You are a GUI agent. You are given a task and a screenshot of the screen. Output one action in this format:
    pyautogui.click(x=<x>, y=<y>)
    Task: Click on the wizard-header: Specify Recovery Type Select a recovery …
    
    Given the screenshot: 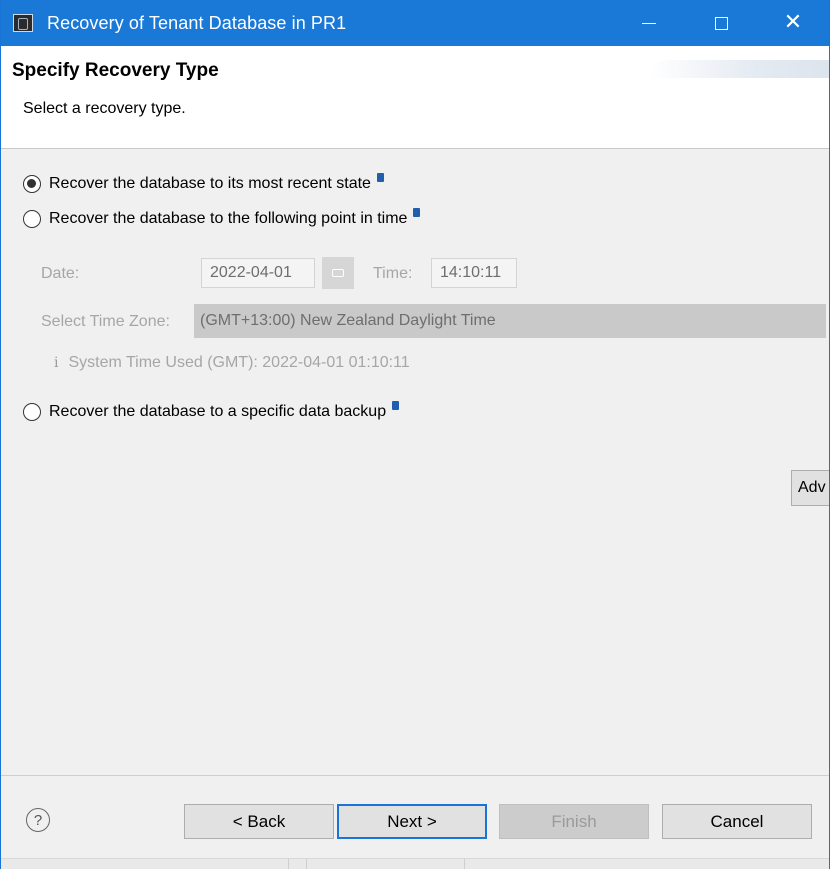 What is the action you would take?
    pyautogui.click(x=415, y=97)
    